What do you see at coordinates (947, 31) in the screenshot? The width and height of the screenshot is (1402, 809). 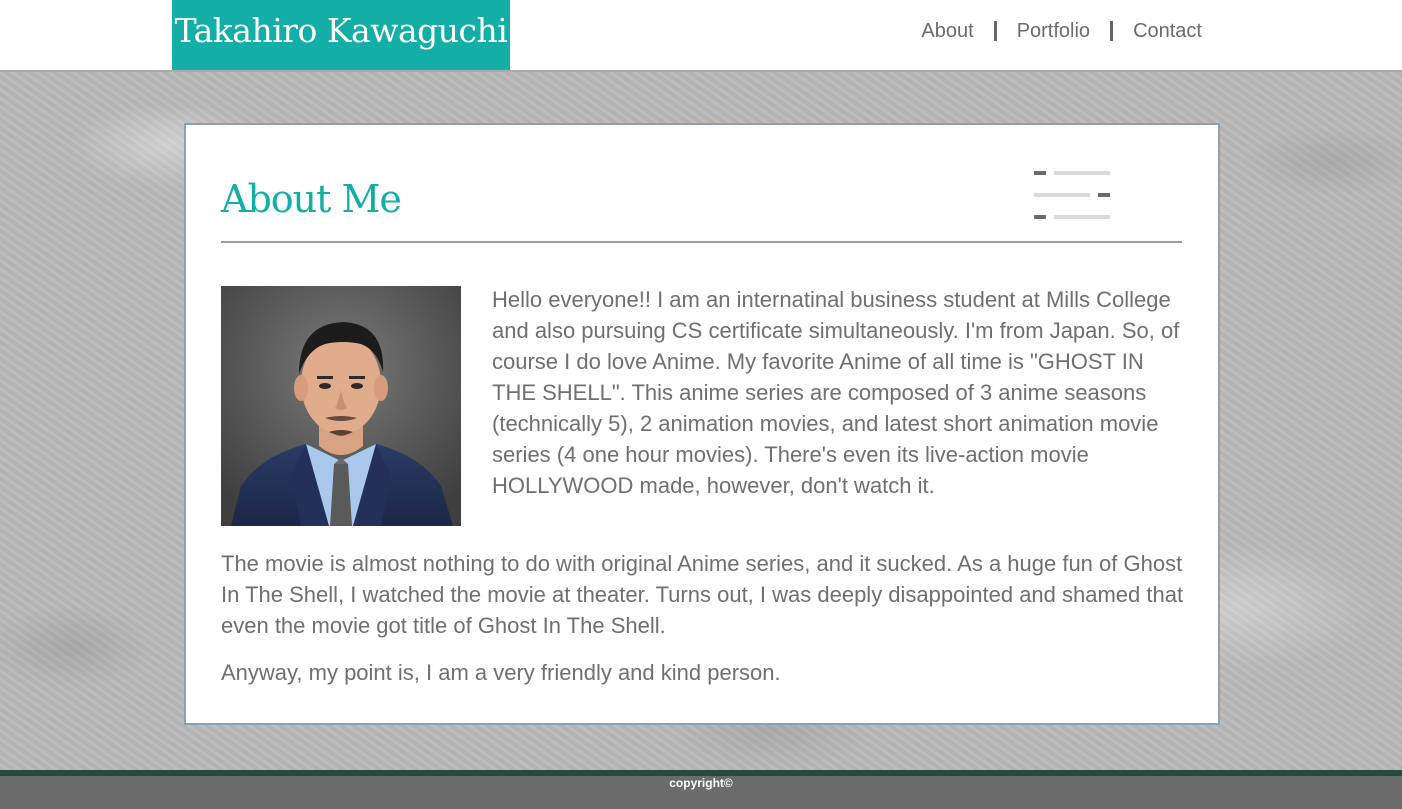 I see `nav-about-link: About` at bounding box center [947, 31].